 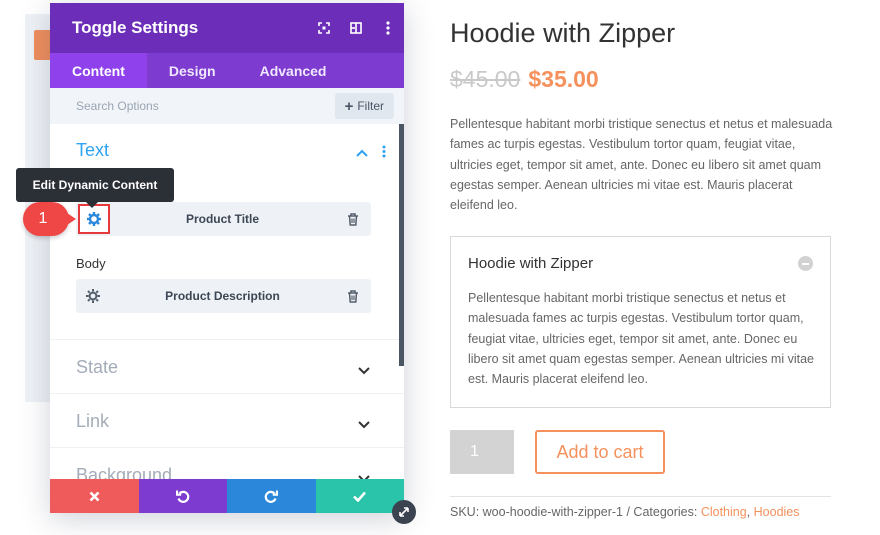 I want to click on toggle-collapse-icon, so click(x=805, y=263).